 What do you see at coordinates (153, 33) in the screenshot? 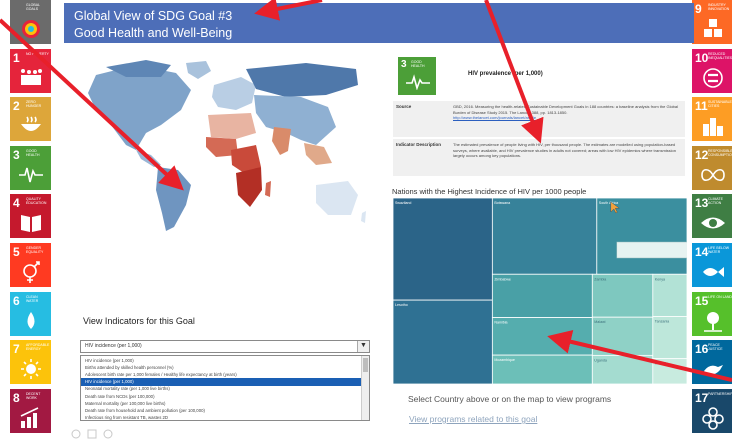
I see `page-subtitle: Good Health and Well-Being` at bounding box center [153, 33].